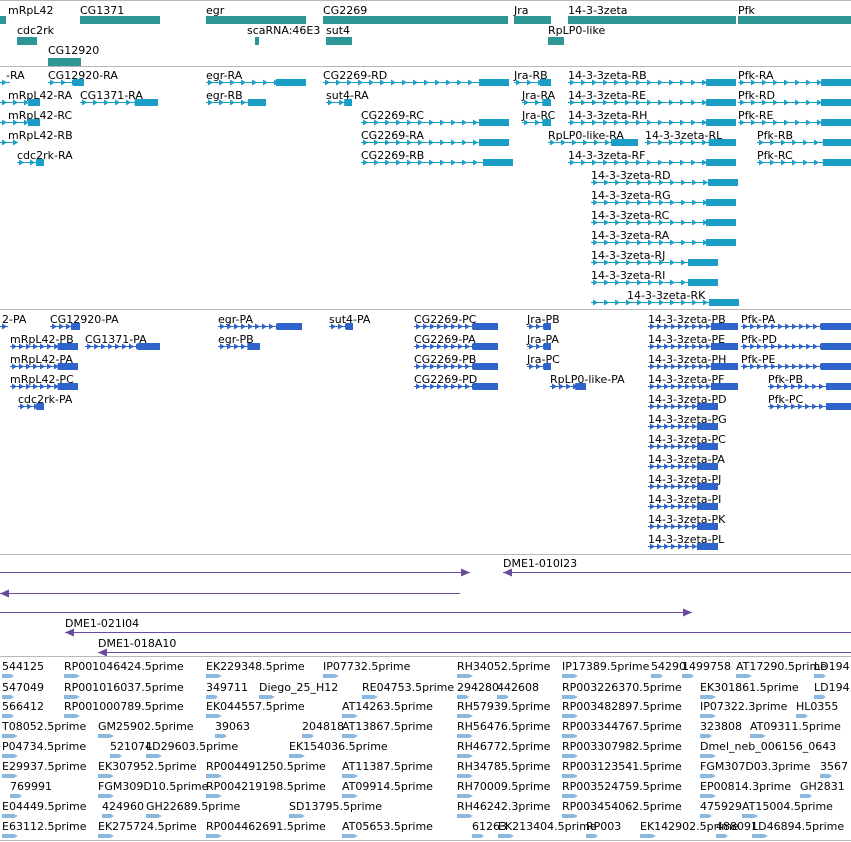 The height and width of the screenshot is (842, 851). Describe the element at coordinates (35, 30) in the screenshot. I see `gene-label: cdc2rk` at that location.